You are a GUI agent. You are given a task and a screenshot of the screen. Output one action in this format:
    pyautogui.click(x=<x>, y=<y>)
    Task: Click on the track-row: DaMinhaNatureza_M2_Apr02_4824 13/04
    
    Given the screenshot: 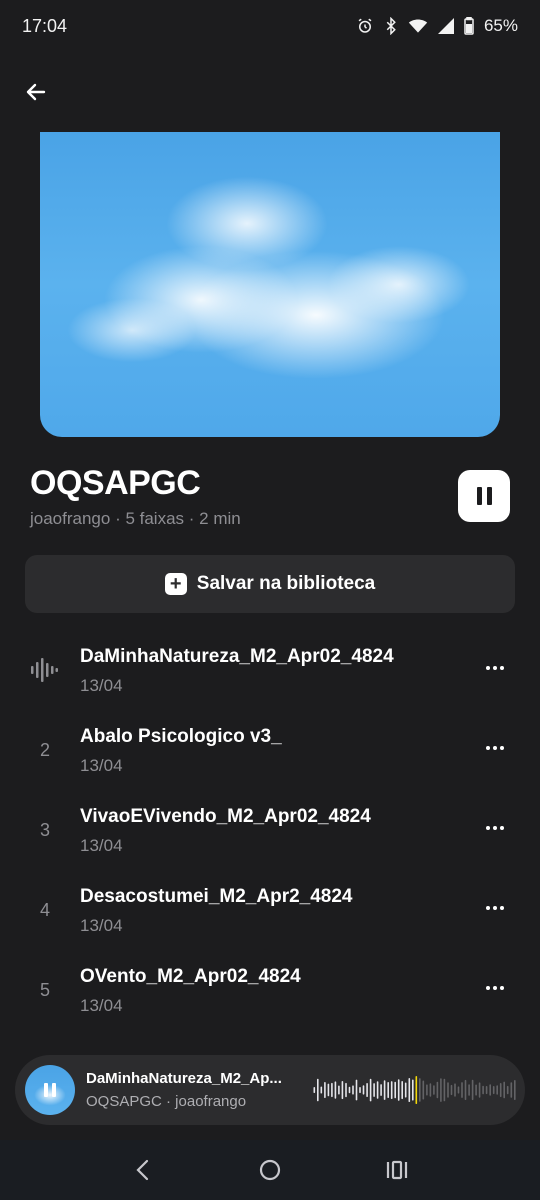 What is the action you would take?
    pyautogui.click(x=270, y=670)
    